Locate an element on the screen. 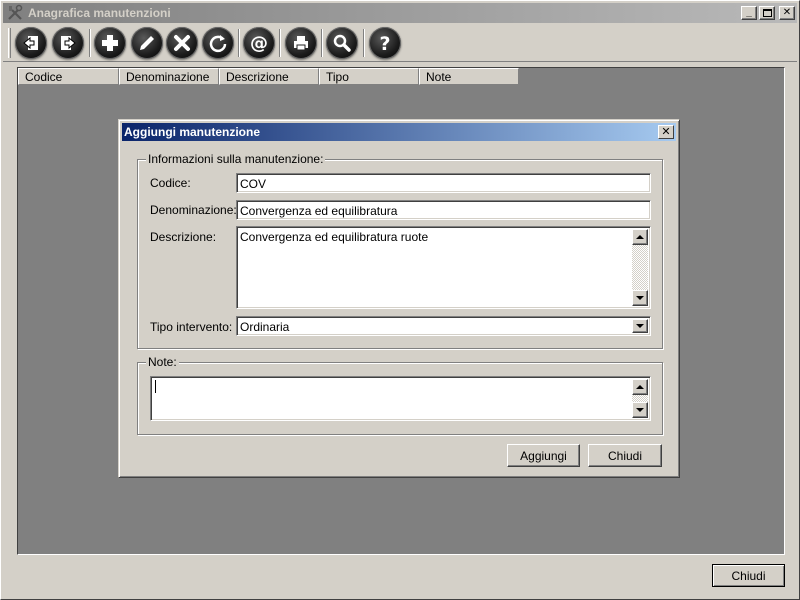 The image size is (800, 600). magnifier-icon is located at coordinates (342, 43).